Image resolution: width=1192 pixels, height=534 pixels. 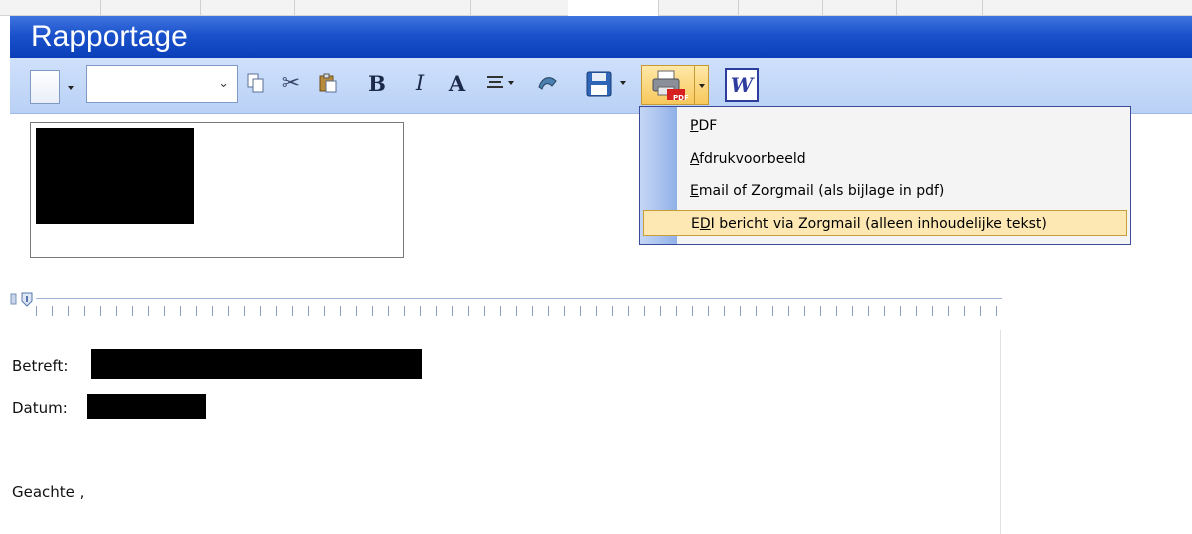 What do you see at coordinates (328, 83) in the screenshot?
I see `paste-icon` at bounding box center [328, 83].